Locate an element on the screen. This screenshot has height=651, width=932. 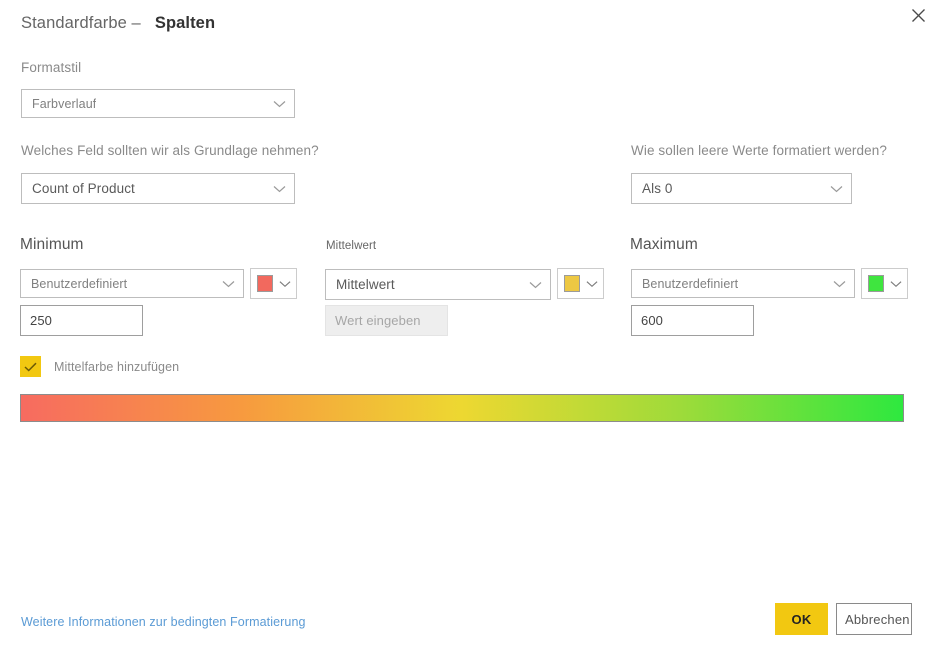
maximum-mode-value: Benutzerdefiniert is located at coordinates (690, 283).